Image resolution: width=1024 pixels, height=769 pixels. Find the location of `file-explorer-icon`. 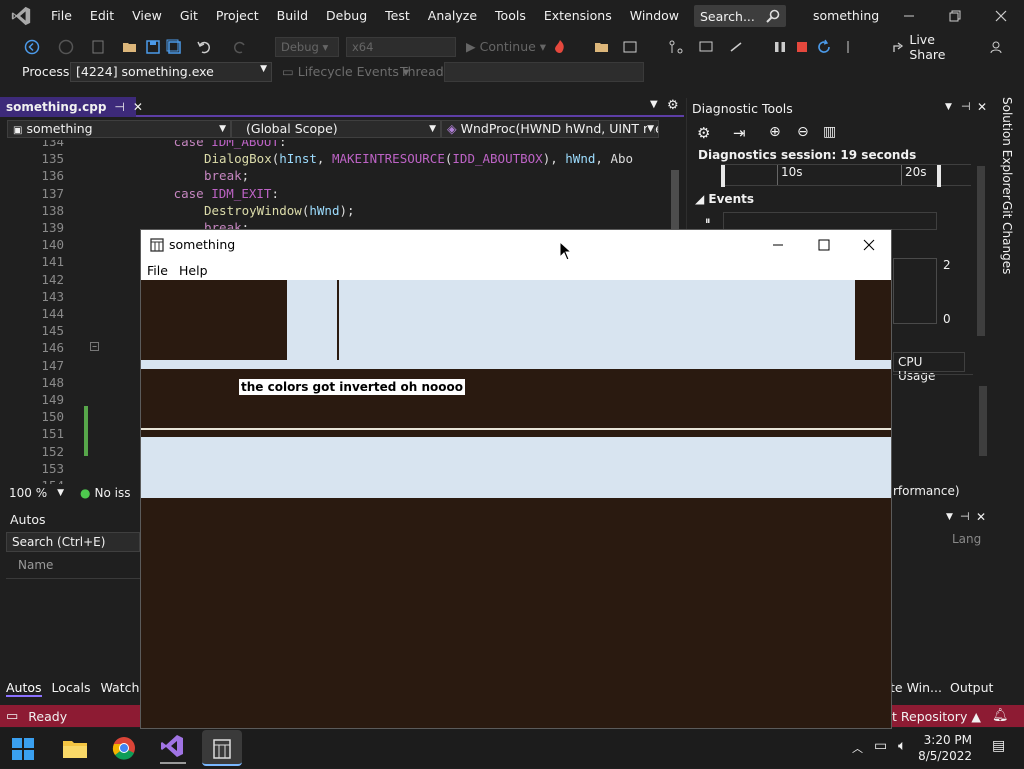

file-explorer-icon is located at coordinates (75, 749).